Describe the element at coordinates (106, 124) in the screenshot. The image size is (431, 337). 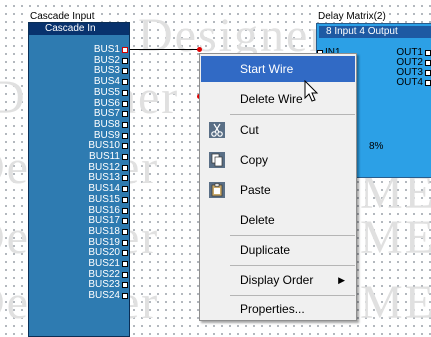
I see `bus-label: BUS8` at that location.